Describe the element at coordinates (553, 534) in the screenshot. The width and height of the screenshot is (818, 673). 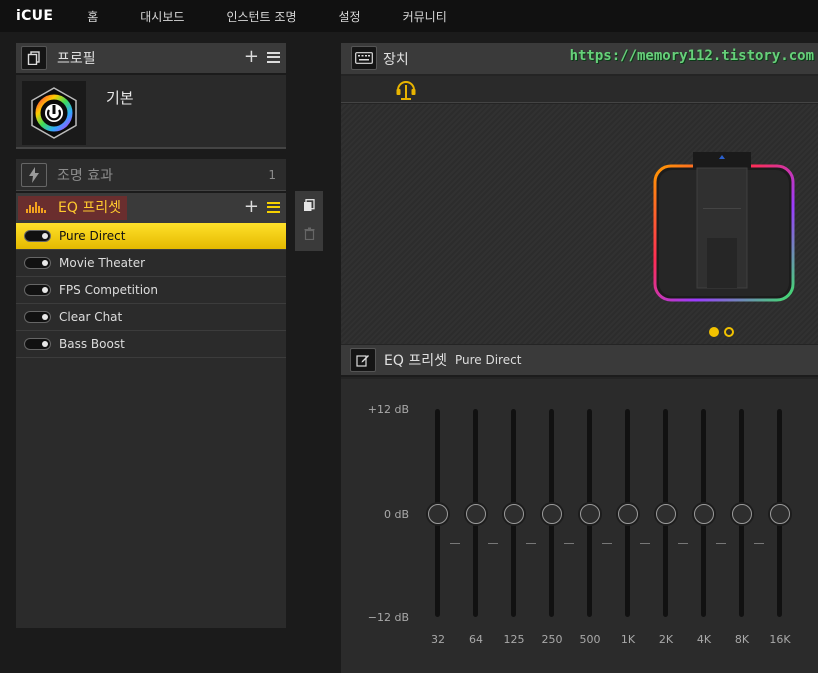
I see `eq-band-250: 250` at that location.